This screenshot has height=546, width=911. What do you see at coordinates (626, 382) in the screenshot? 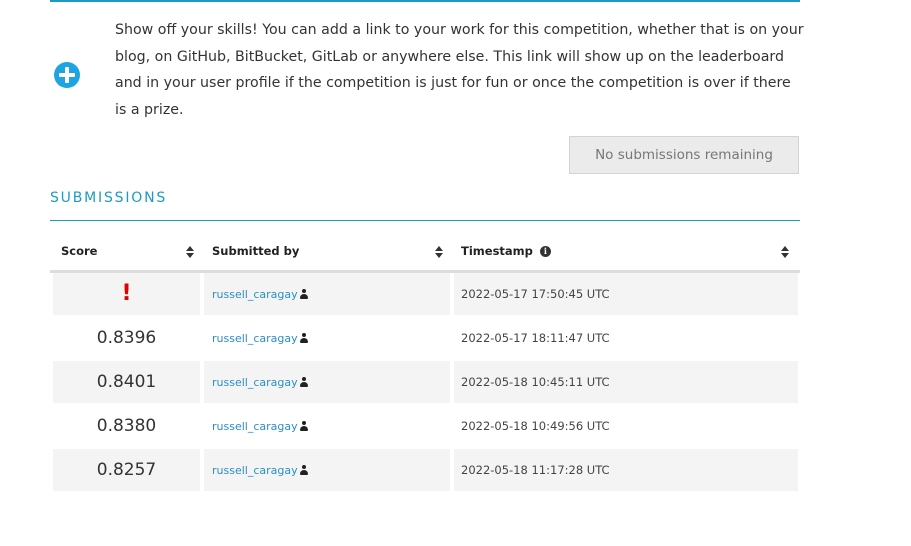
I see `timestamp-cell: 2022-05-18 10:45:11 UTC` at bounding box center [626, 382].